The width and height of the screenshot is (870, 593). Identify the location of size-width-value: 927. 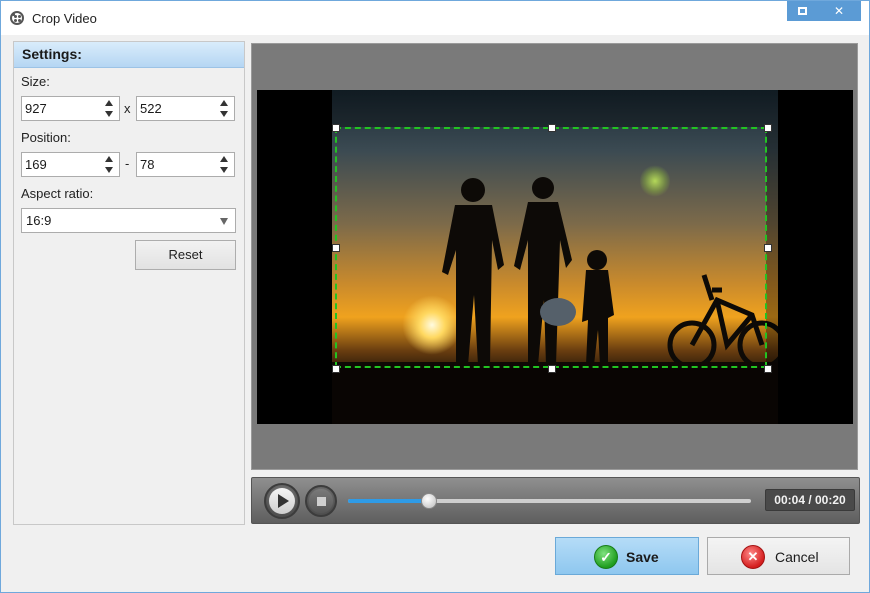
(36, 108).